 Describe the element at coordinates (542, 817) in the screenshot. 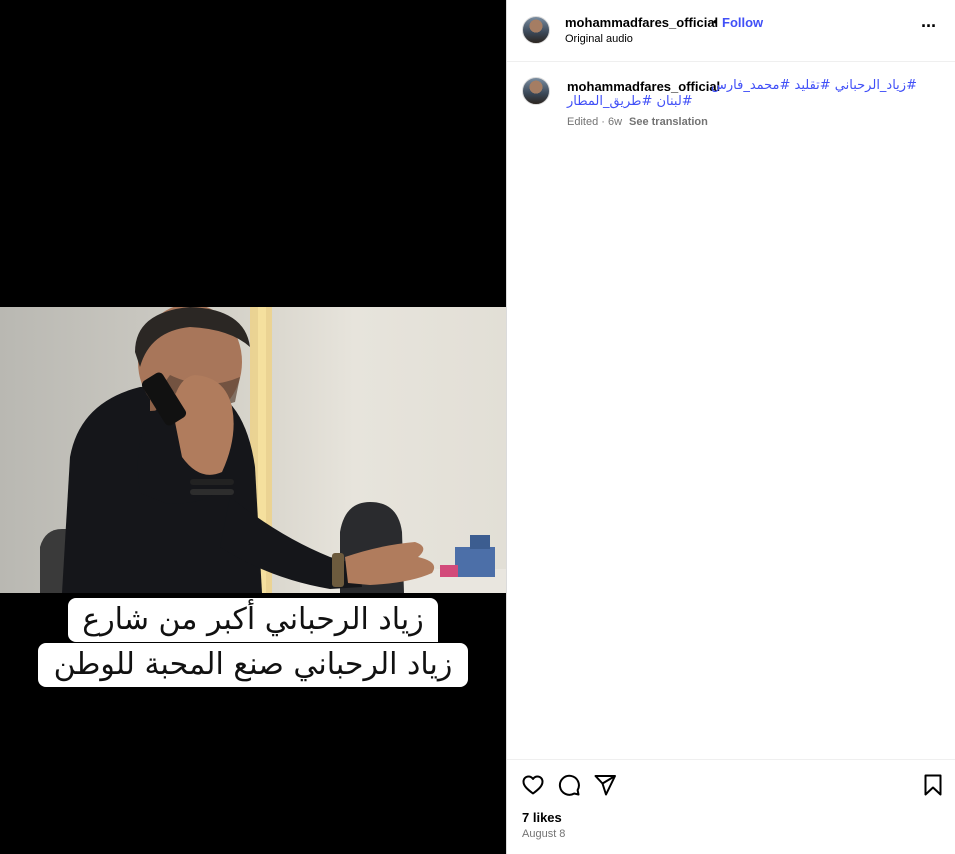

I see `likes-count: 7 likes` at that location.